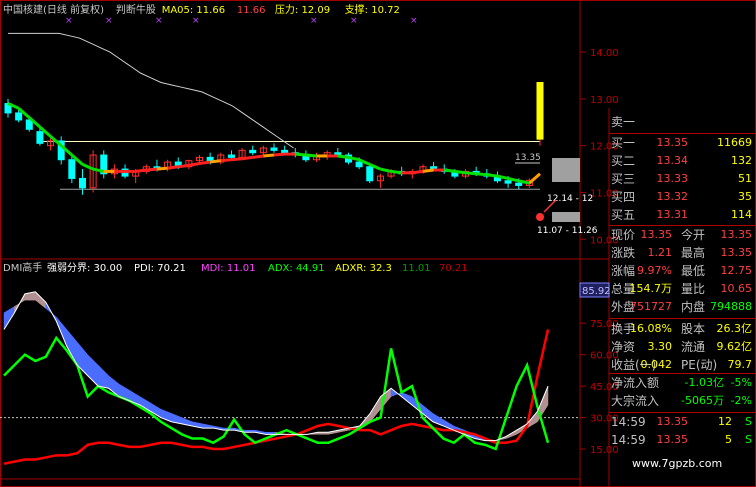  What do you see at coordinates (623, 215) in the screenshot?
I see `bid-label: 买五` at bounding box center [623, 215].